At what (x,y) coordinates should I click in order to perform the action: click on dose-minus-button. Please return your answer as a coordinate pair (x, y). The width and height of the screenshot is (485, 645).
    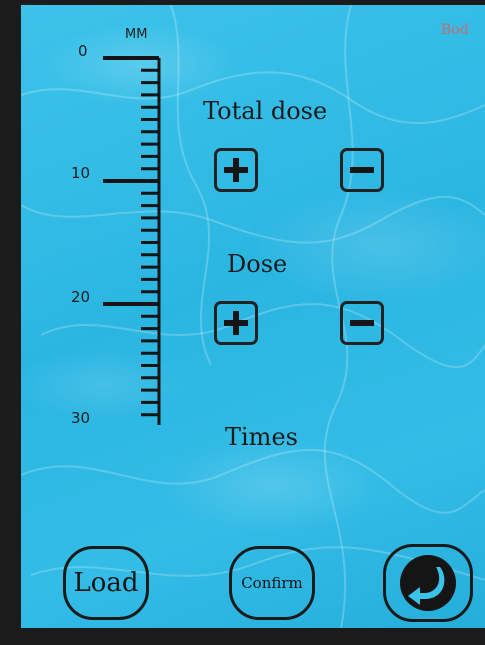
    Looking at the image, I should click on (362, 323).